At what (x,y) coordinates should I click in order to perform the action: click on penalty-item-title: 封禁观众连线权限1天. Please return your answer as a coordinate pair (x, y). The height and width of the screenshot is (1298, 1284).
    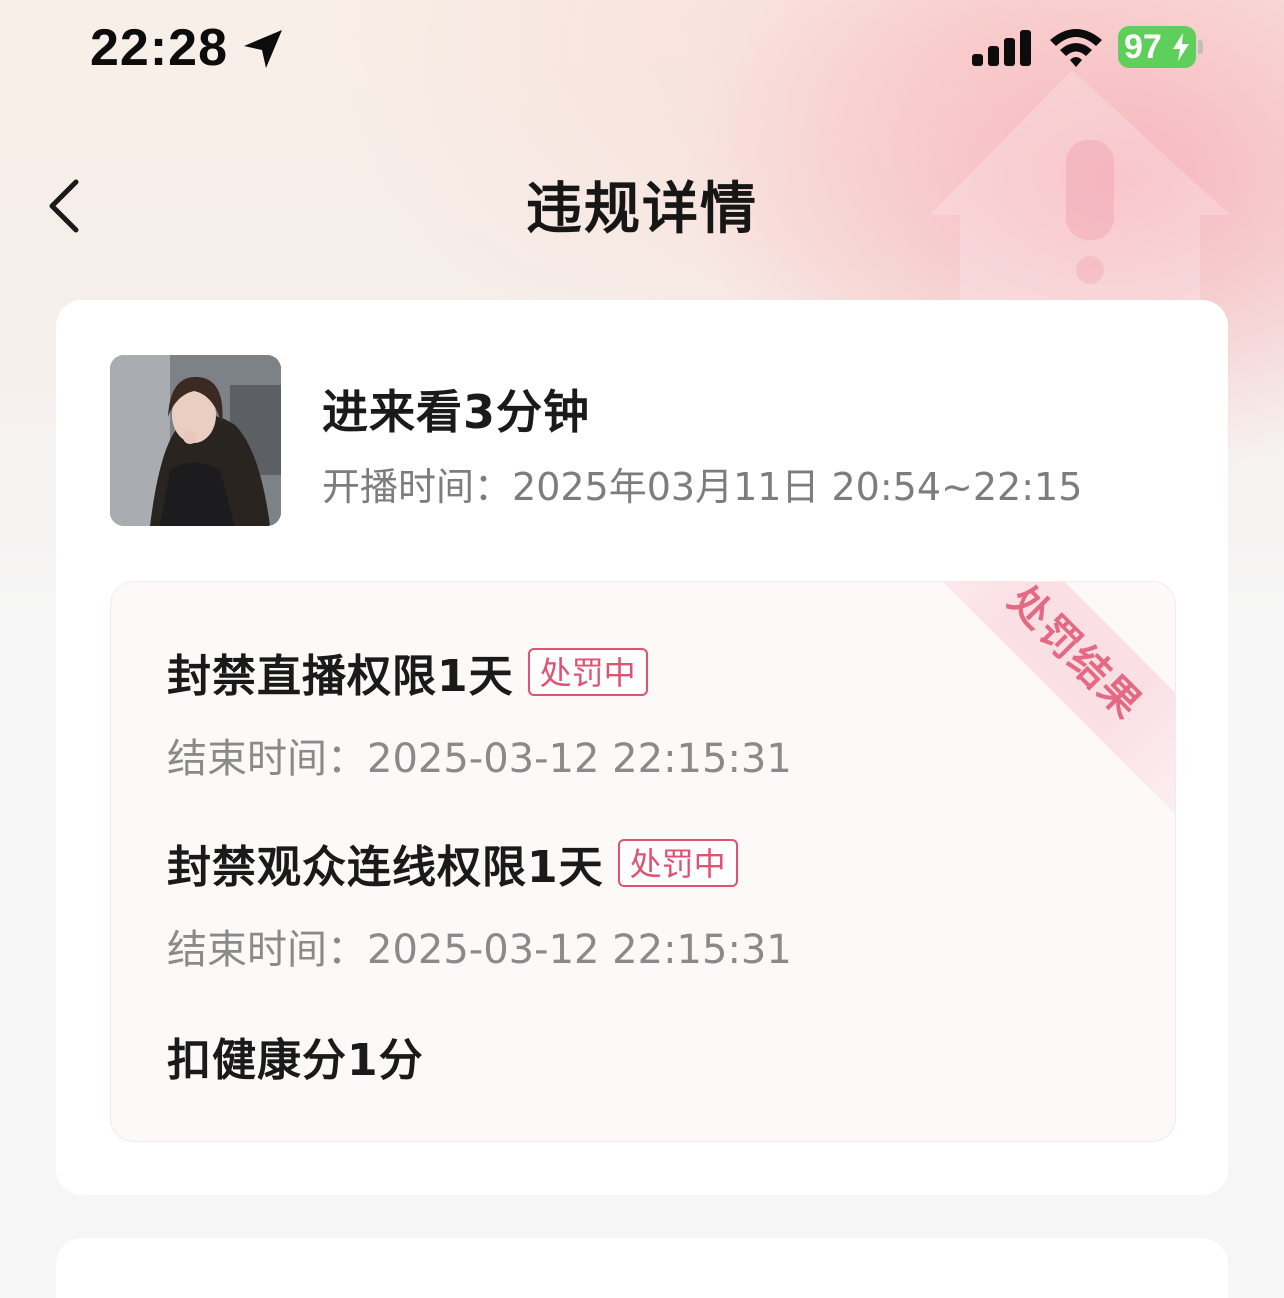
    Looking at the image, I should click on (385, 867).